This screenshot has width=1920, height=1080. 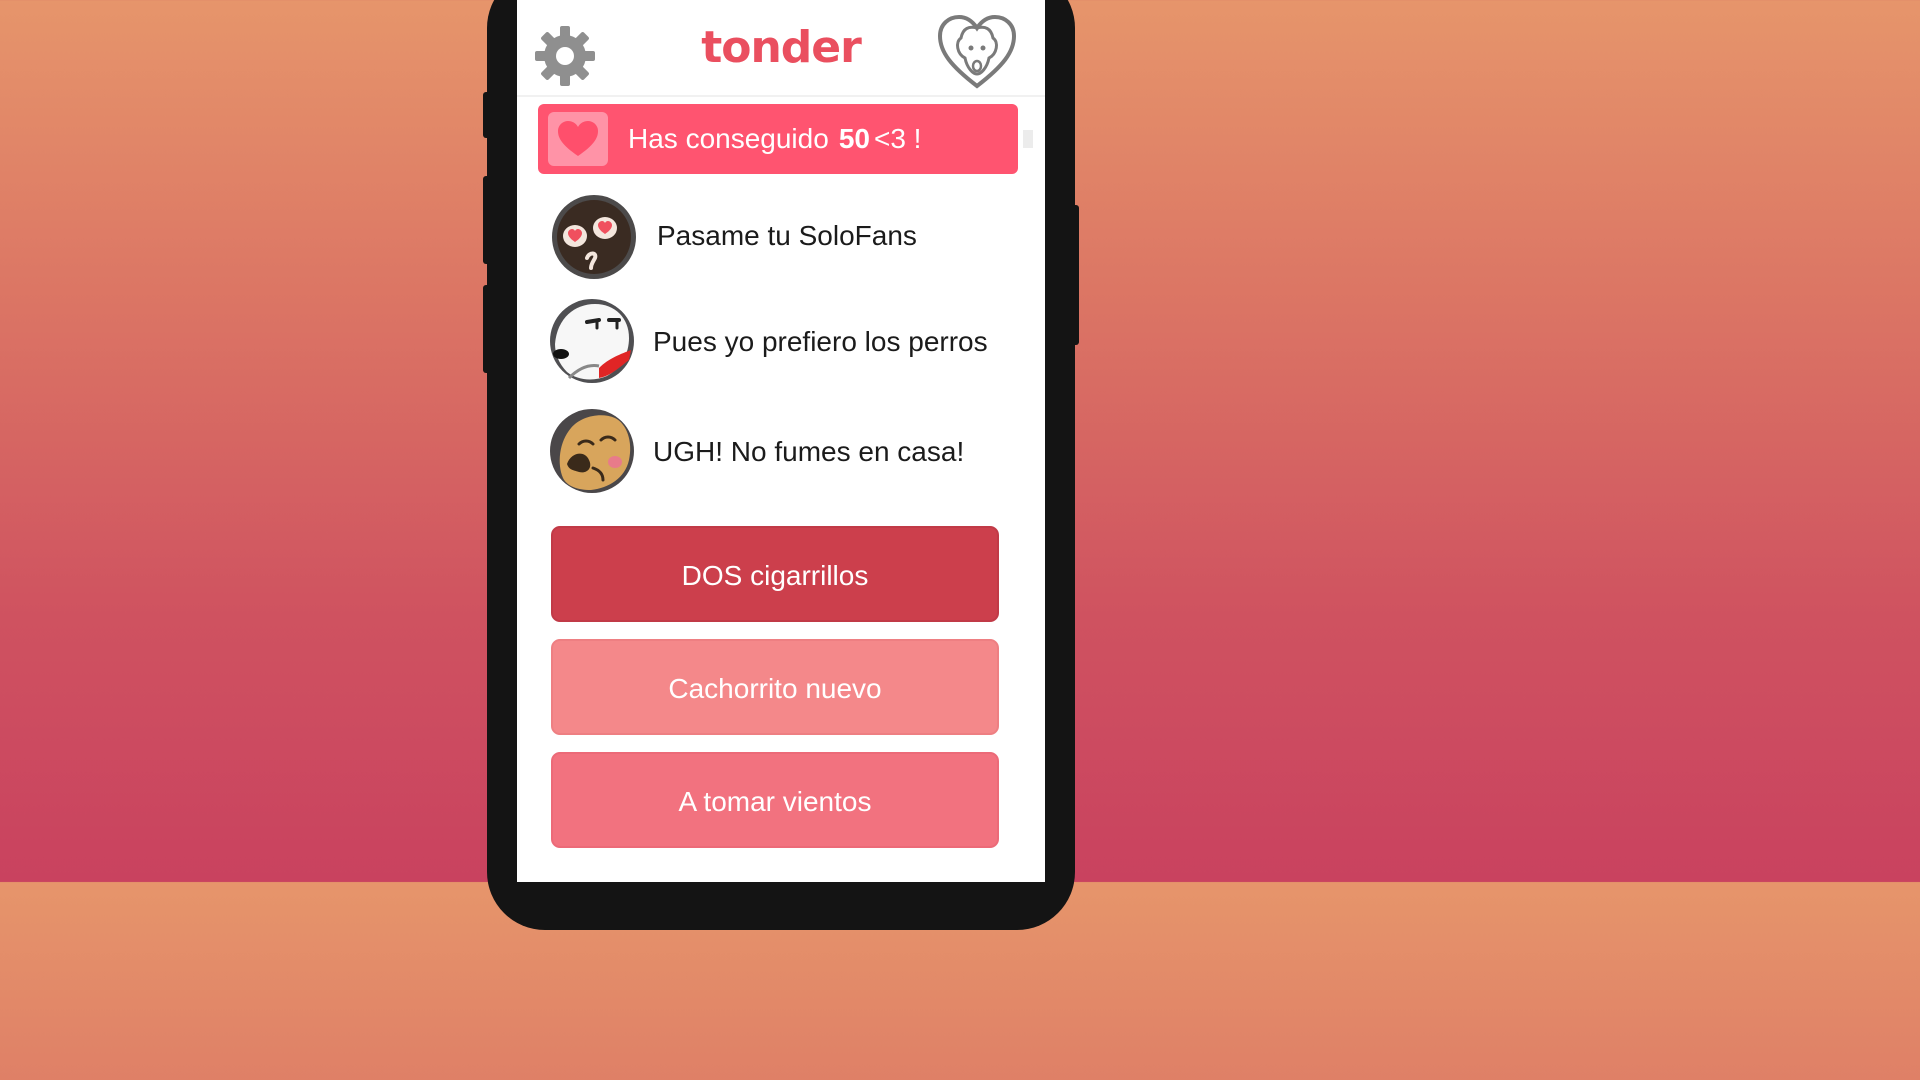 I want to click on message-text: Pasame tu SoloFans, so click(x=787, y=235).